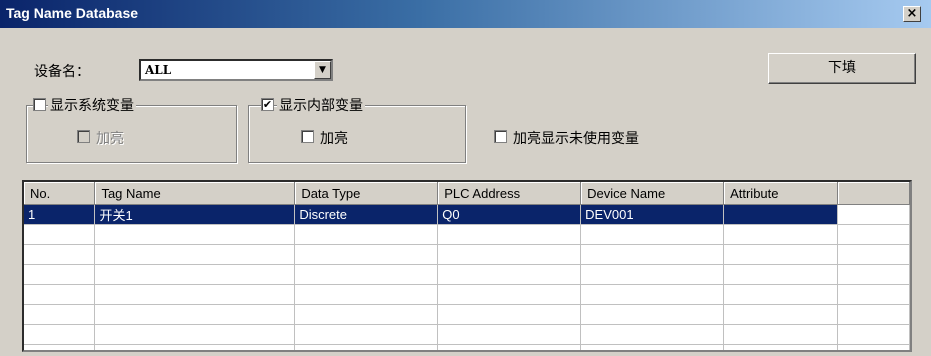  Describe the element at coordinates (195, 193) in the screenshot. I see `column-header-tag-name: Tag Name` at that location.